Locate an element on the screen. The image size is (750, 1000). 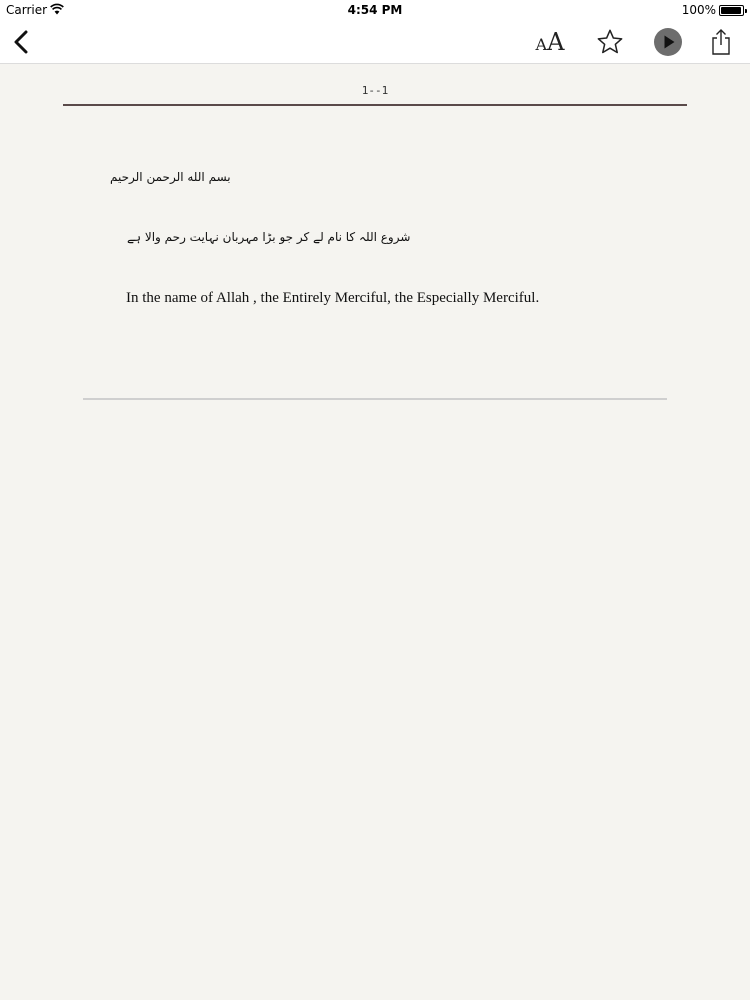
play-button is located at coordinates (668, 42).